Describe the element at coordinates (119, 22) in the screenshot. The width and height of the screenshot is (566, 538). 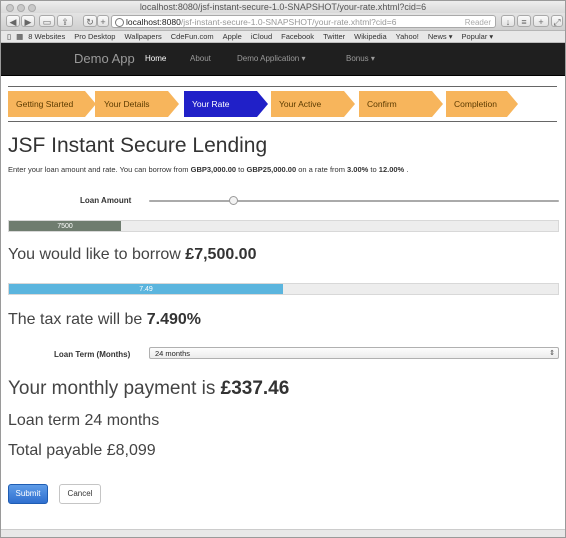
I see `globe-icon` at that location.